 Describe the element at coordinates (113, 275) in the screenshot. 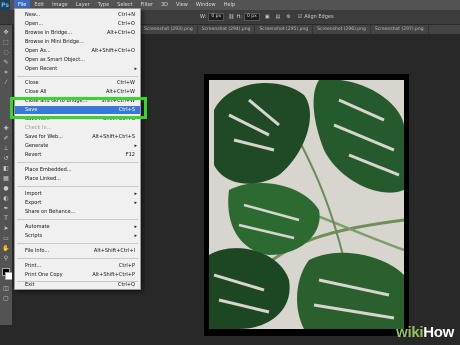

I see `menu-item-shortcut: Alt+Shift+Ctrl+P` at that location.